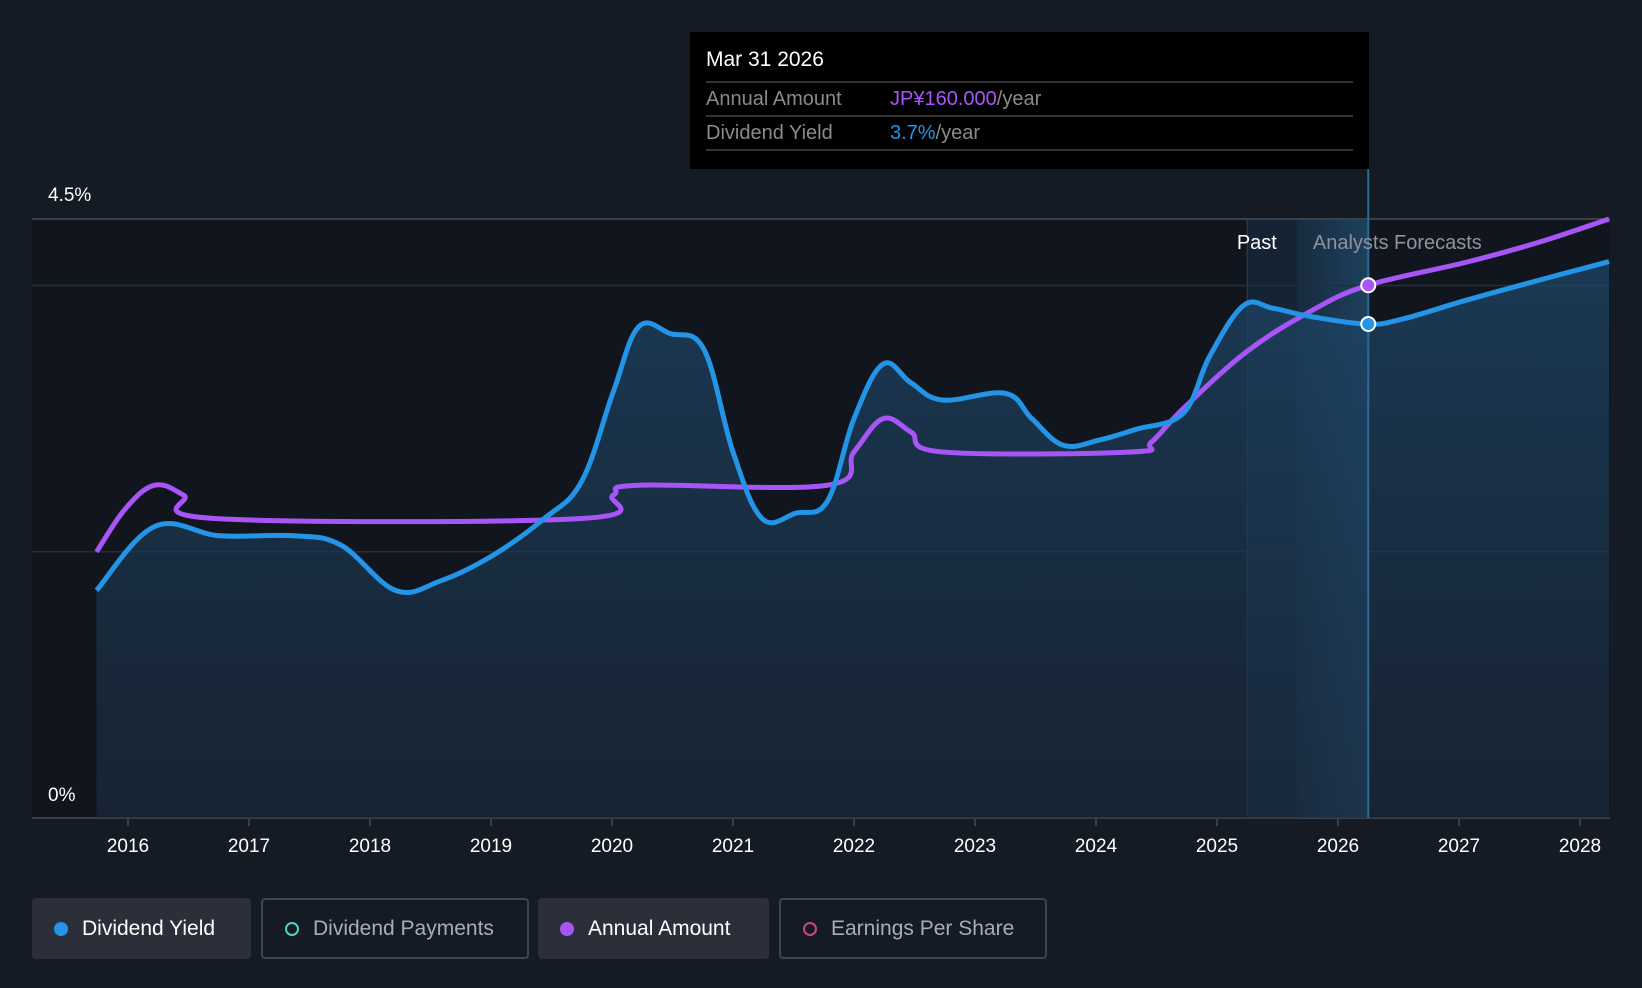 This screenshot has width=1642, height=988. What do you see at coordinates (62, 795) in the screenshot?
I see `y-label-min: 0%` at bounding box center [62, 795].